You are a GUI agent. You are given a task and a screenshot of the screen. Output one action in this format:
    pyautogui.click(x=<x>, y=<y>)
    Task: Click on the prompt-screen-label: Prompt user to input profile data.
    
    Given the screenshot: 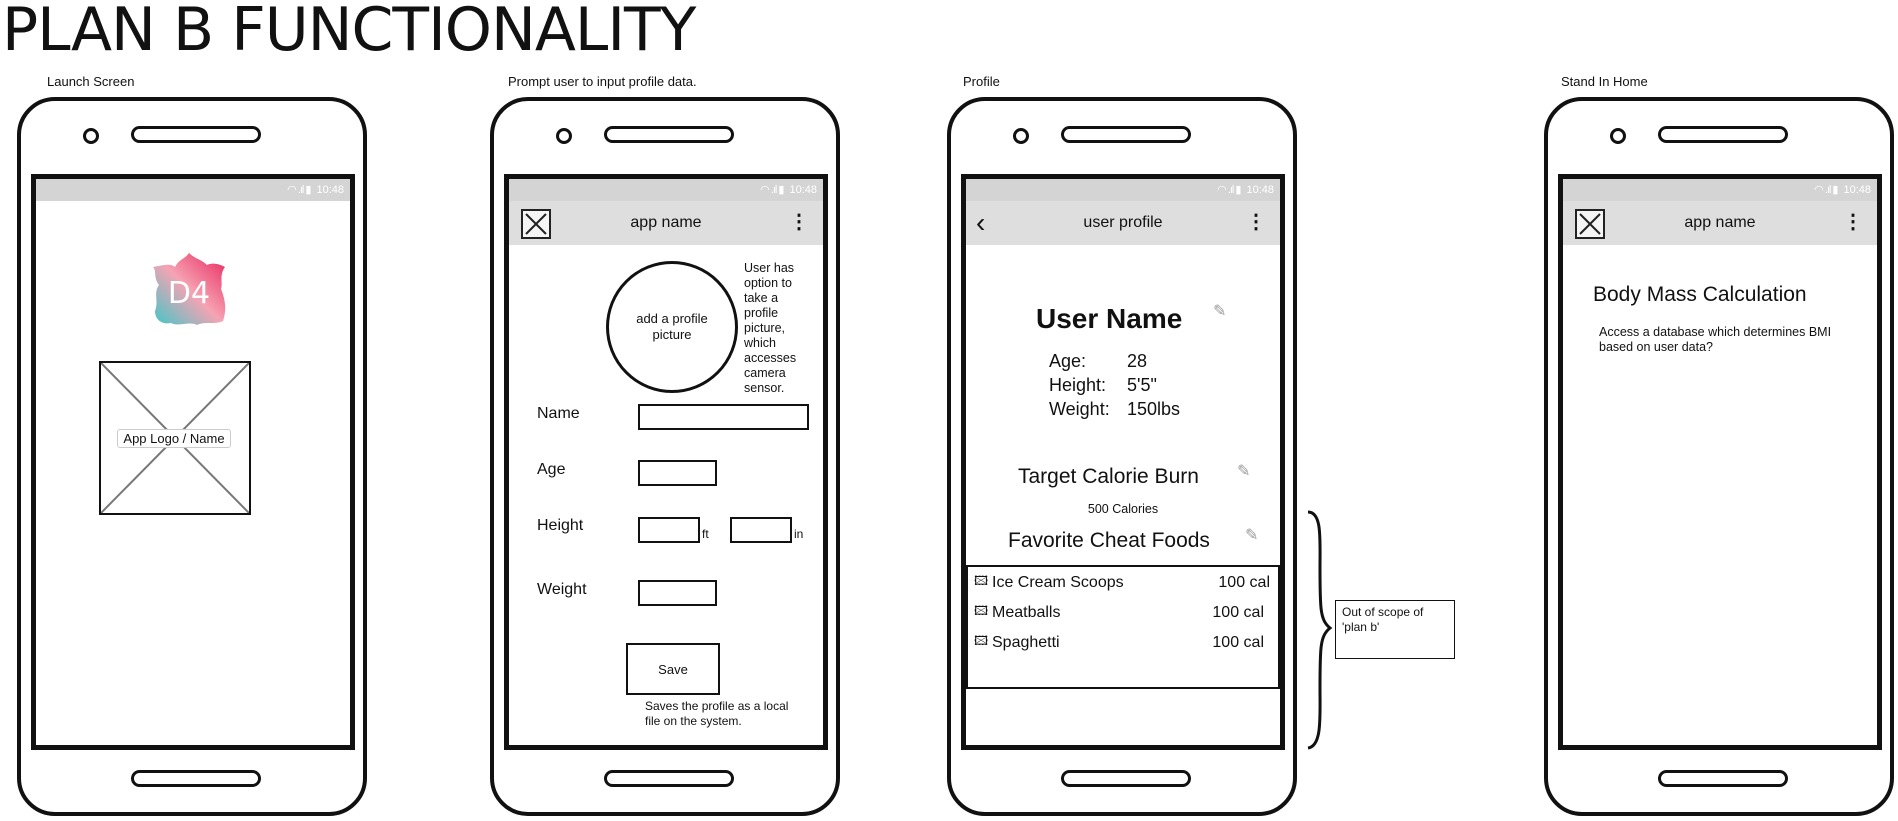 What is the action you would take?
    pyautogui.click(x=602, y=81)
    